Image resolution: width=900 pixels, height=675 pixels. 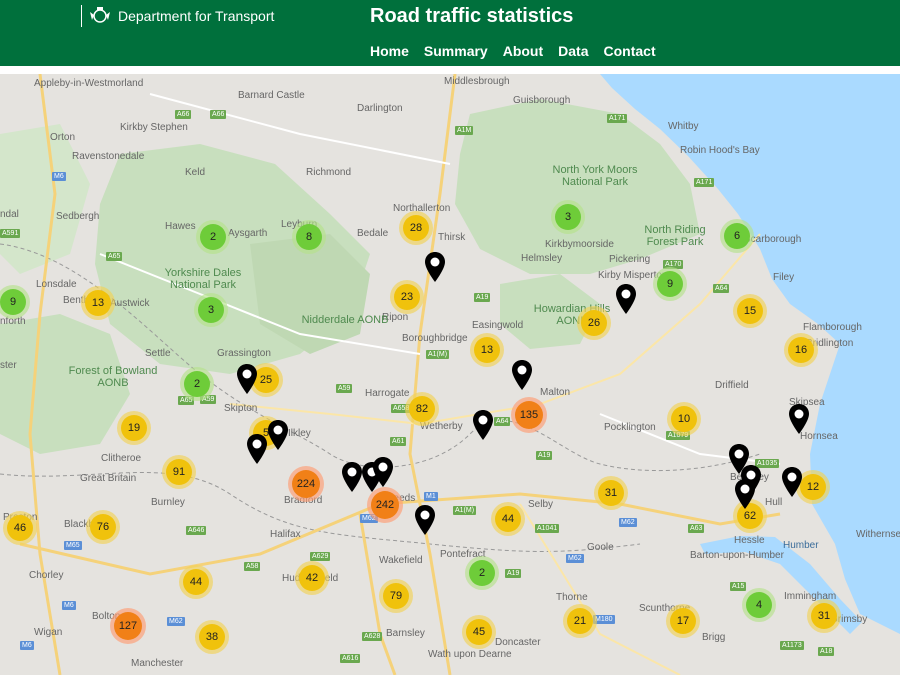 I want to click on cluster-yellow: 23, so click(x=407, y=297).